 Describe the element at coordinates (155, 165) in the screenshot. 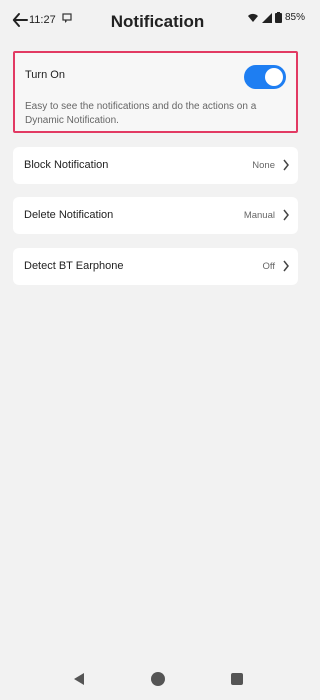

I see `block-notification-row: Block Notification None` at that location.